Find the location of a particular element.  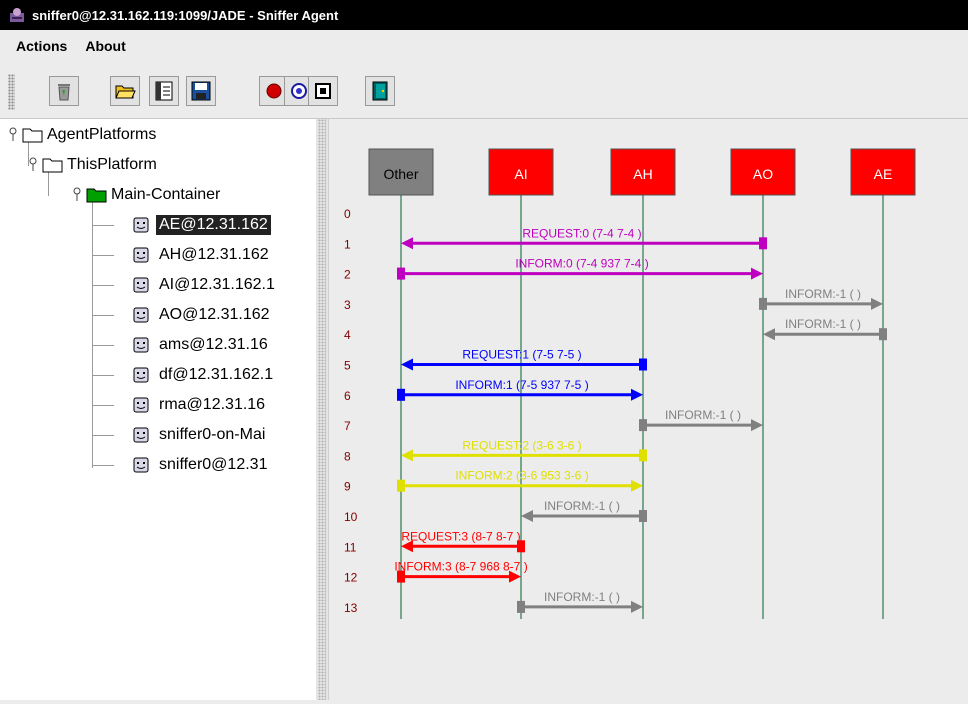

message-label: INFORM:0 (7-4 937 7-4 ) is located at coordinates (581, 264).